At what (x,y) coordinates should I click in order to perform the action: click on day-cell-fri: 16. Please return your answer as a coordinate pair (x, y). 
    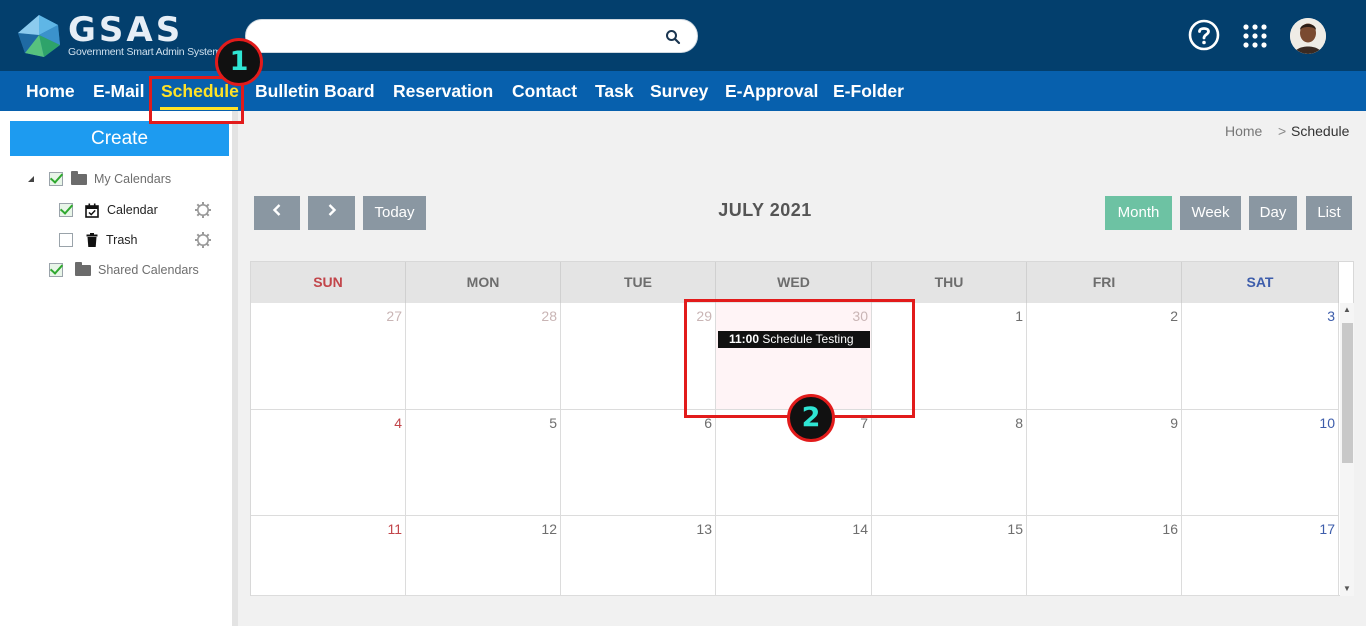
    Looking at the image, I should click on (1104, 556).